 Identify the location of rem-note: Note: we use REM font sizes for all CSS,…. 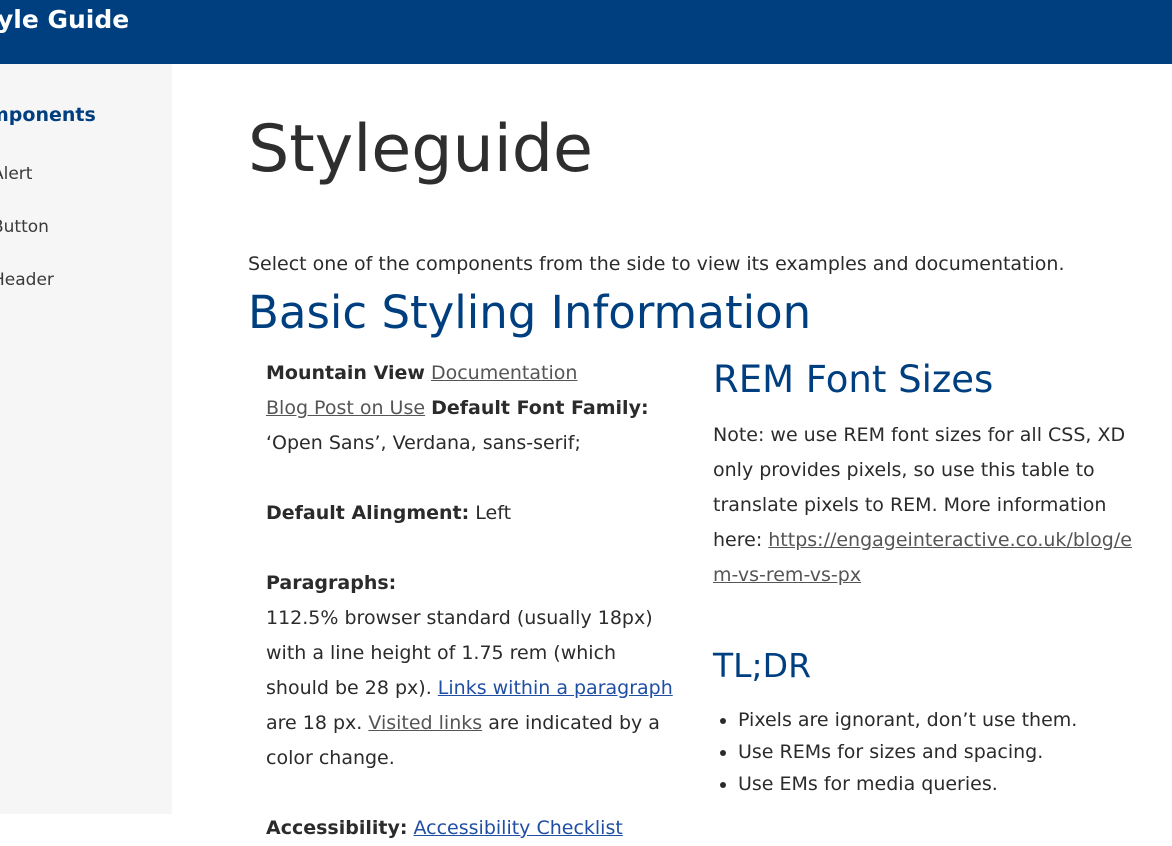
(928, 505).